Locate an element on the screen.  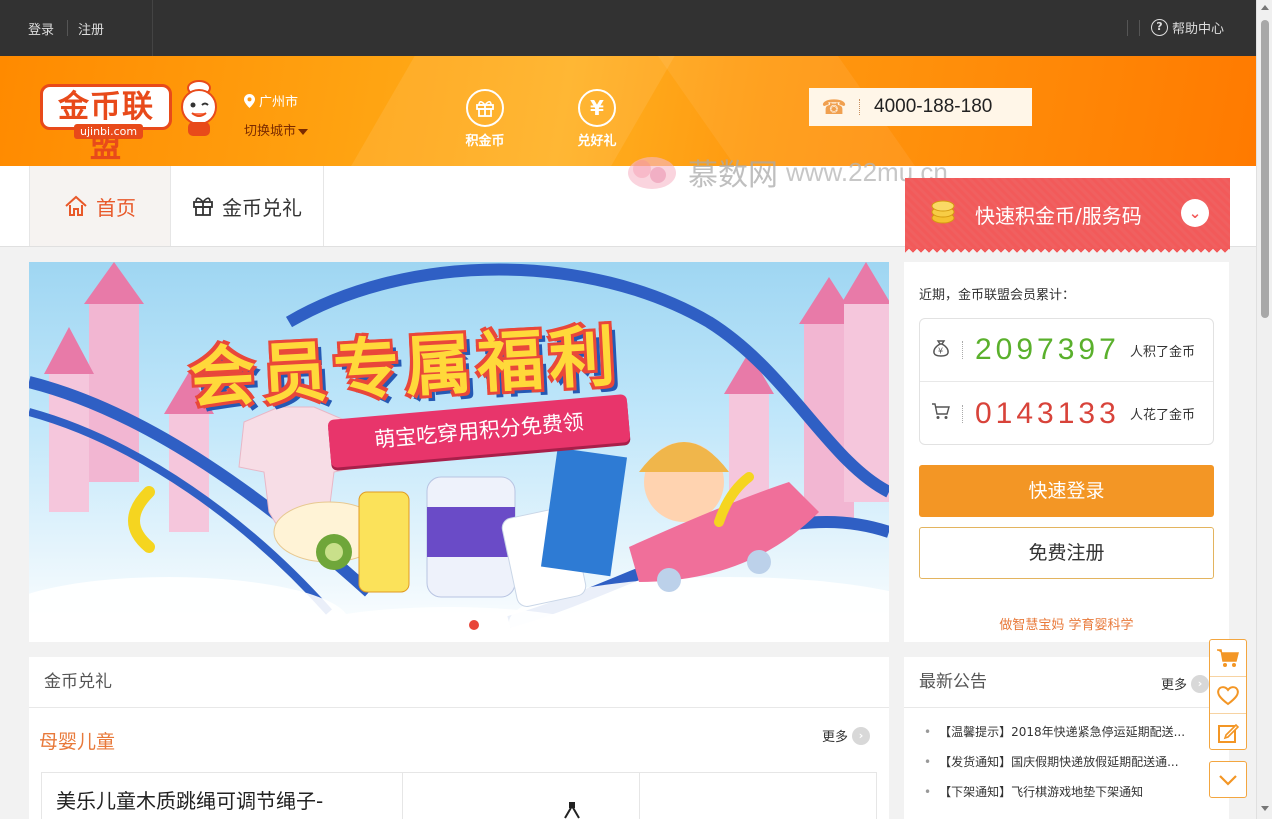
goods-section: 金币兑礼 母婴儿童 更多 › 美乐儿童木质跳绳可调节绳子- is located at coordinates (459, 738).